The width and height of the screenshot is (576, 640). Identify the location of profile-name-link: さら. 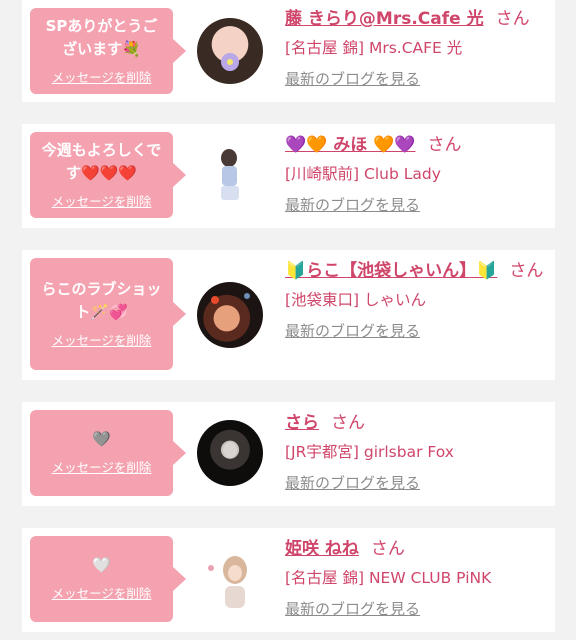
(302, 423).